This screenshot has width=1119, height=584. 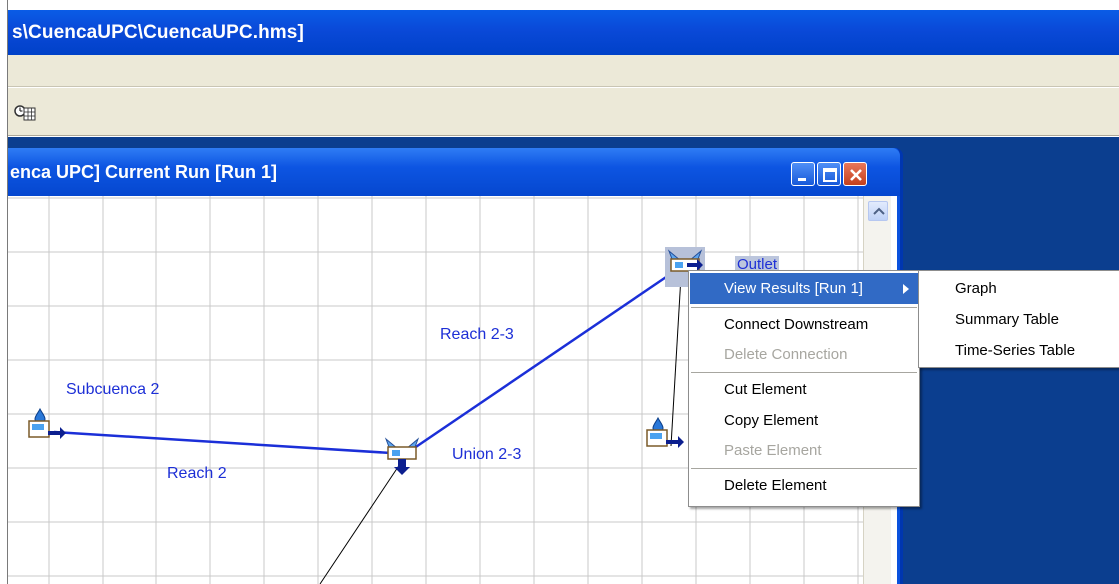 I want to click on reach-2-3-line, so click(x=539, y=363).